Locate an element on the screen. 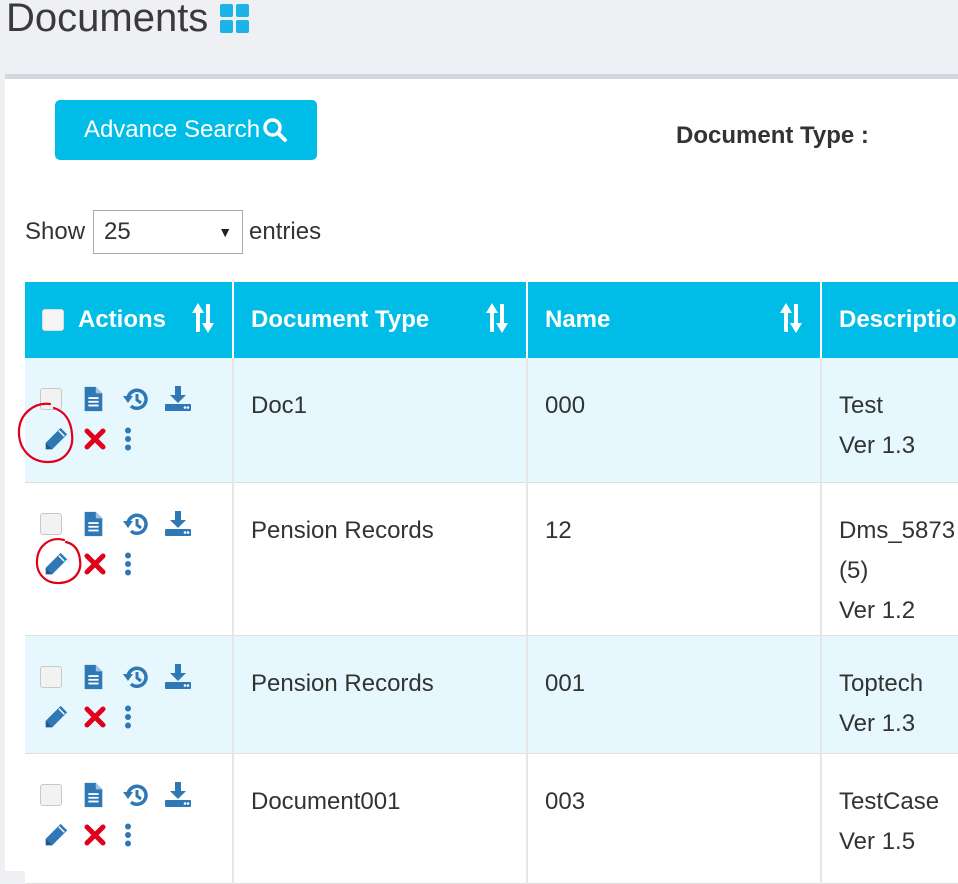 Image resolution: width=958 pixels, height=884 pixels. document-type-filter-label: Document Type : is located at coordinates (772, 135).